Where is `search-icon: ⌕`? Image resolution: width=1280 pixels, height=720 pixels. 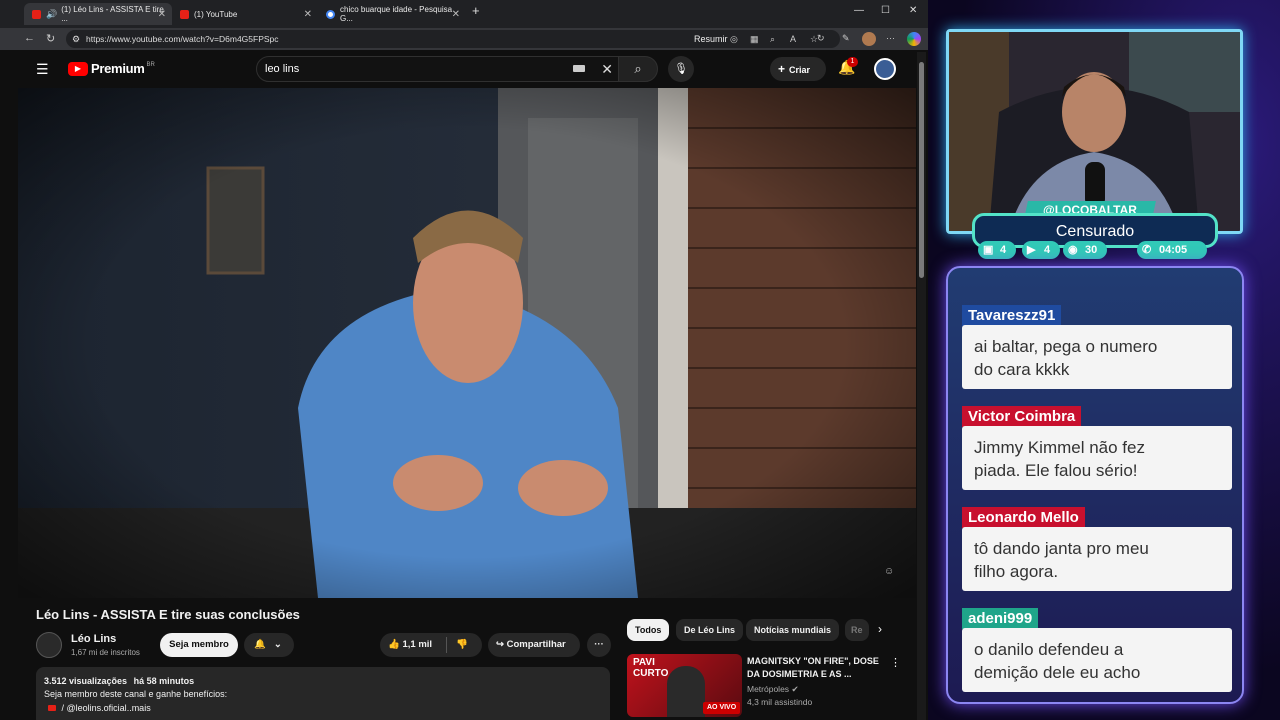
search-icon: ⌕ is located at coordinates (638, 68).